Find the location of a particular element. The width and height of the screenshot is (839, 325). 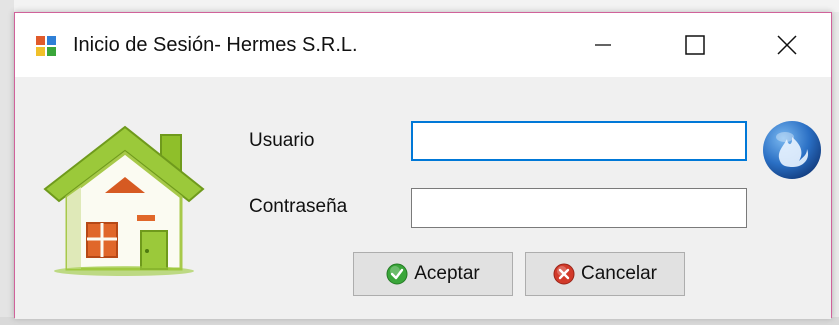

close-button is located at coordinates (787, 45).